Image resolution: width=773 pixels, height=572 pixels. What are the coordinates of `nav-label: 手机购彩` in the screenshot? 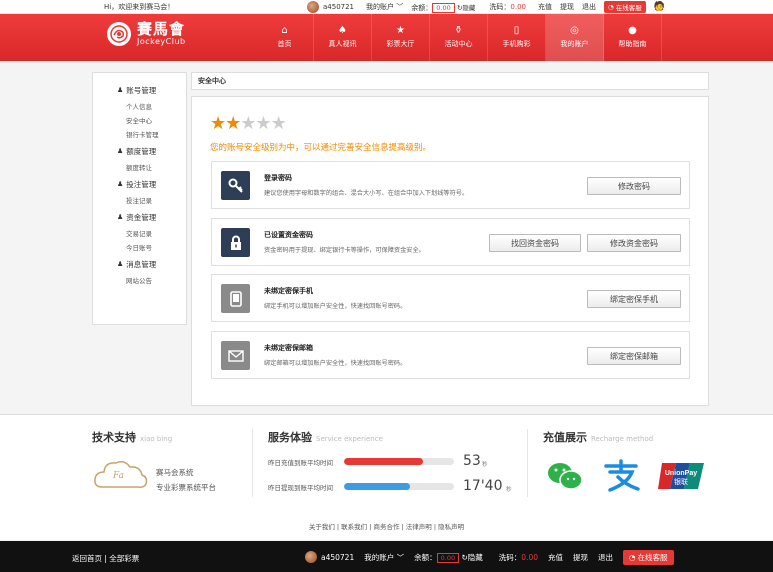 It's located at (516, 44).